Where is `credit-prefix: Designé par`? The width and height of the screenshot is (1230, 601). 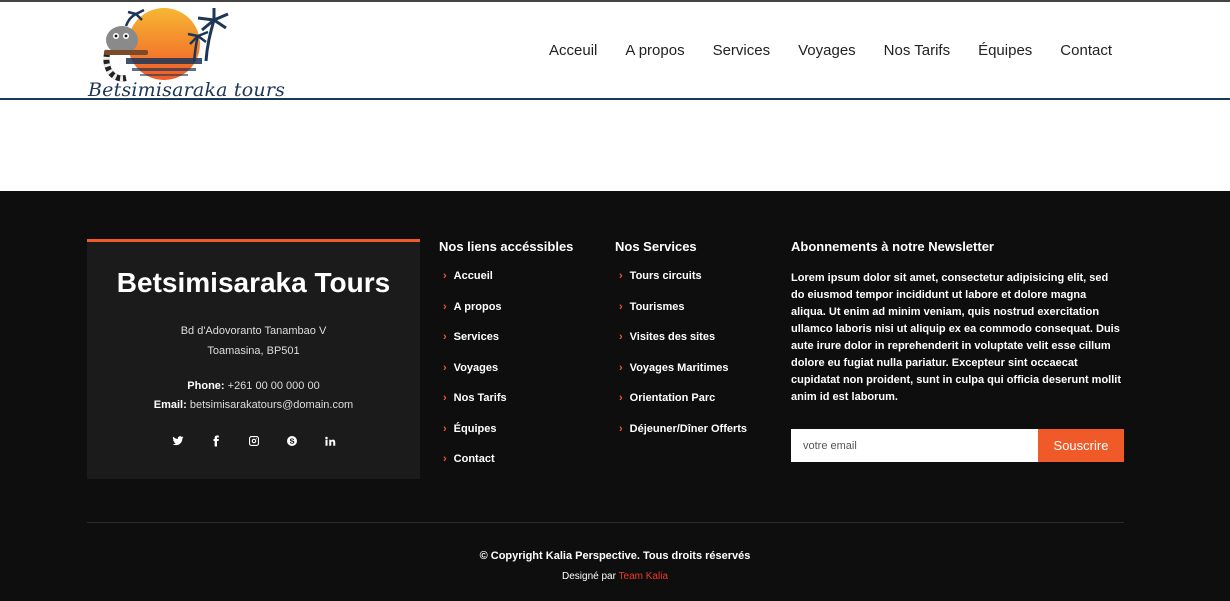
credit-prefix: Designé par is located at coordinates (589, 576).